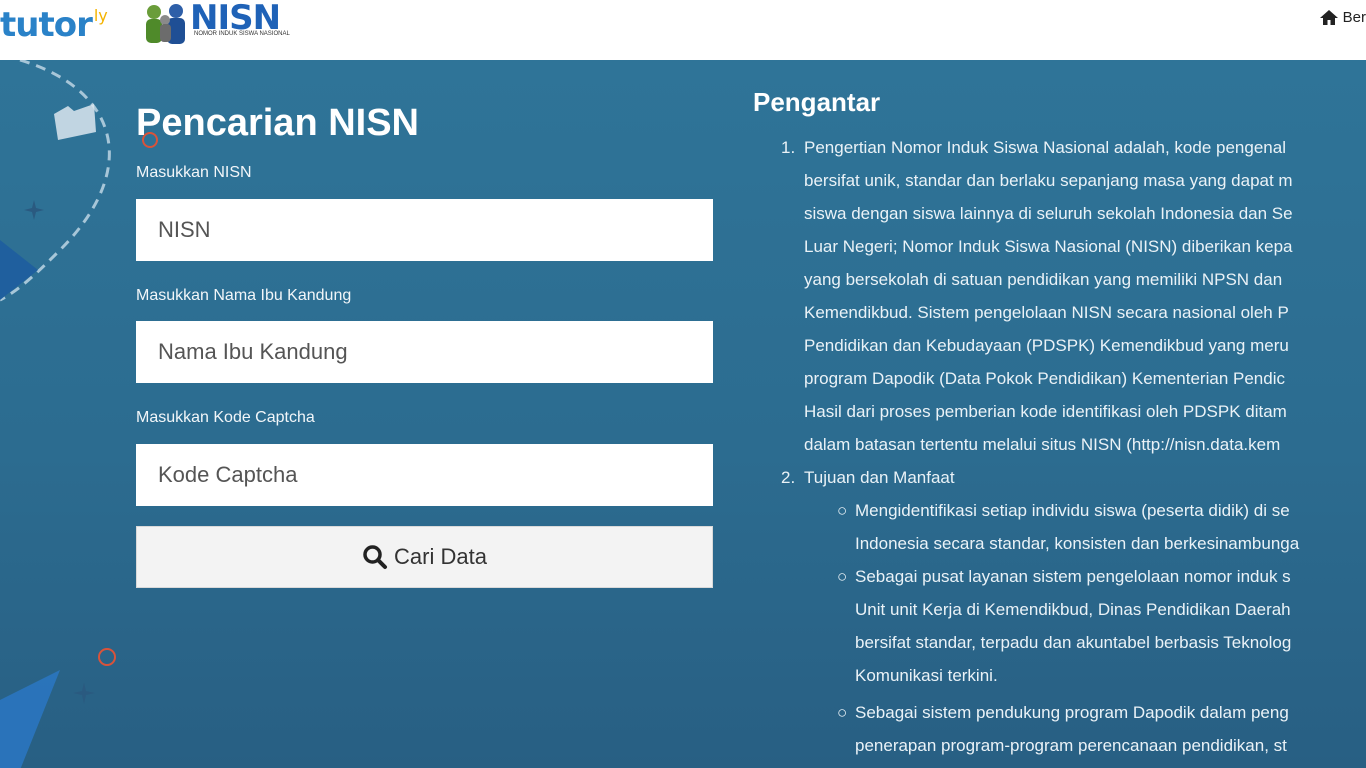  Describe the element at coordinates (244, 295) in the screenshot. I see `mother-name-label: Masukkan Nama Ibu Kandung` at that location.